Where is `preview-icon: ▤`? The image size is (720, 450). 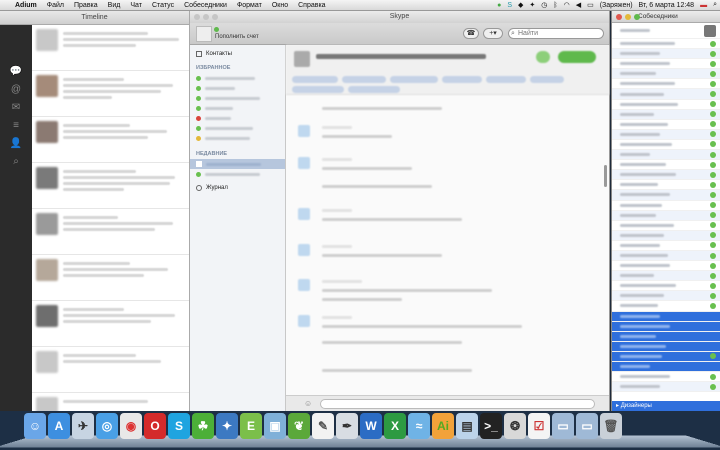 preview-icon: ▤ is located at coordinates (467, 426).